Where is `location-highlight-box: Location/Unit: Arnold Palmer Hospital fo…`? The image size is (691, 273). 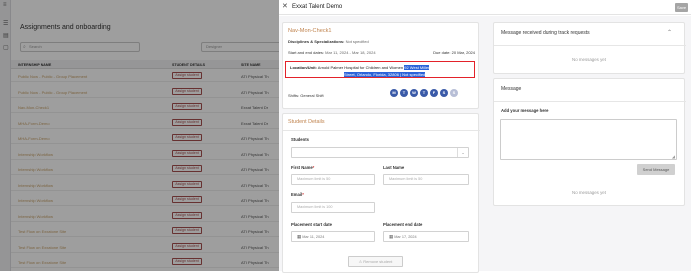 location-highlight-box: Location/Unit: Arnold Palmer Hospital fo… is located at coordinates (380, 69).